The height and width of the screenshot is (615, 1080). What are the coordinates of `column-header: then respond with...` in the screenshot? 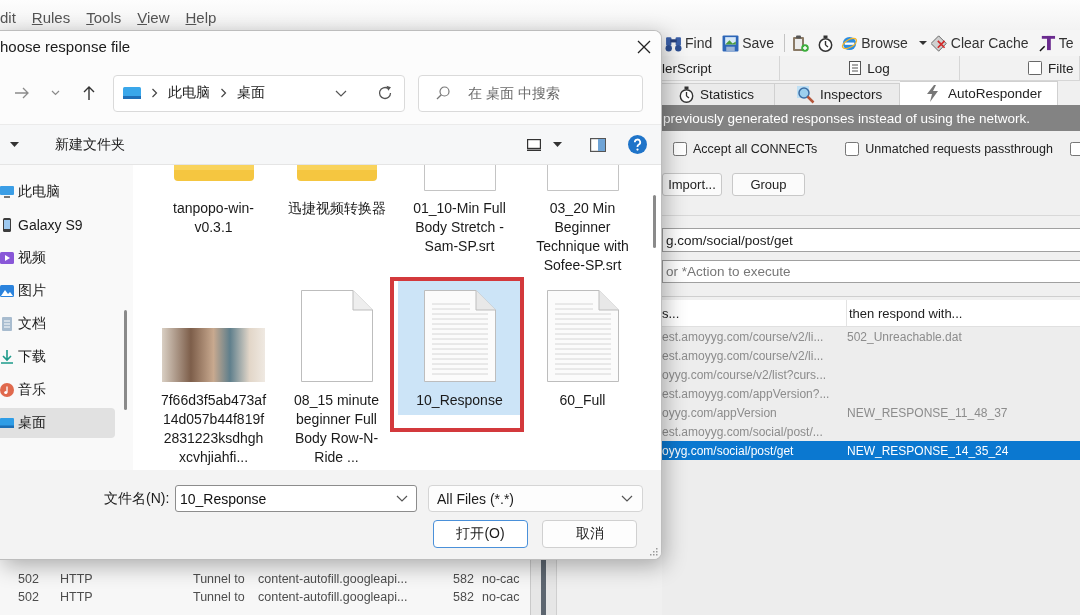 It's located at (905, 313).